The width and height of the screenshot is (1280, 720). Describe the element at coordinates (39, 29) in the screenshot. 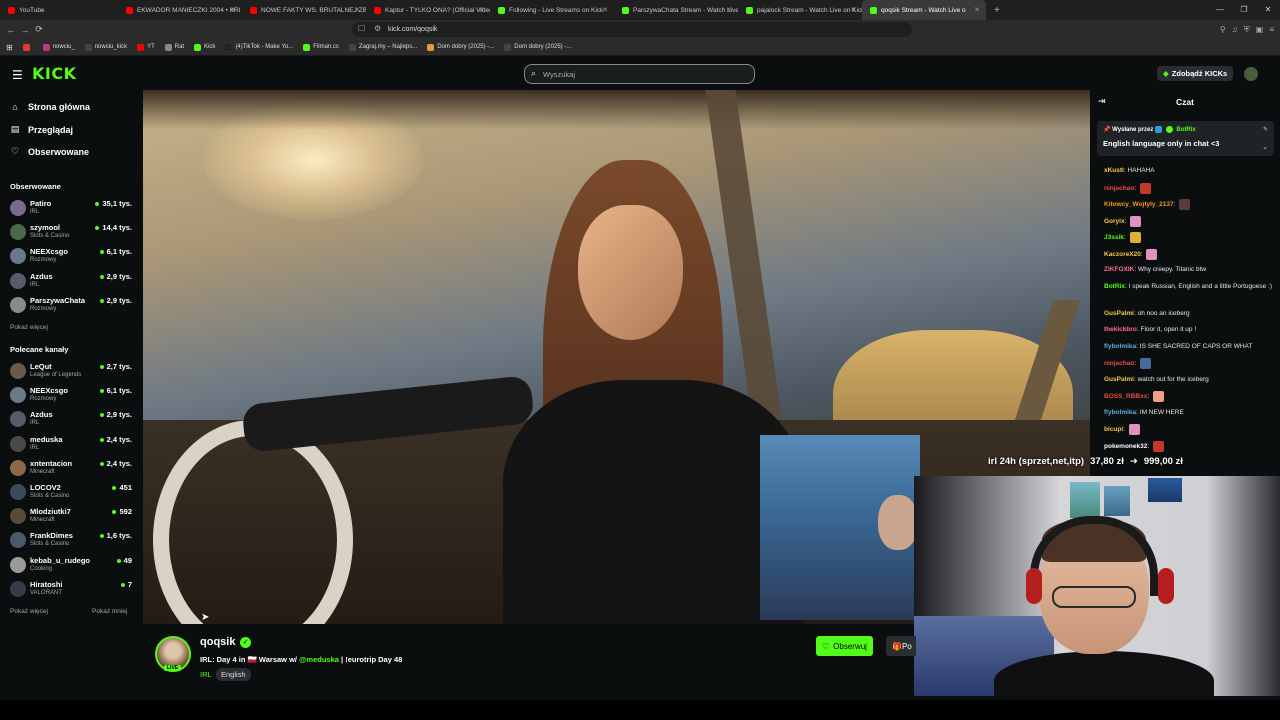

I see `reload-icon: ⟳` at that location.